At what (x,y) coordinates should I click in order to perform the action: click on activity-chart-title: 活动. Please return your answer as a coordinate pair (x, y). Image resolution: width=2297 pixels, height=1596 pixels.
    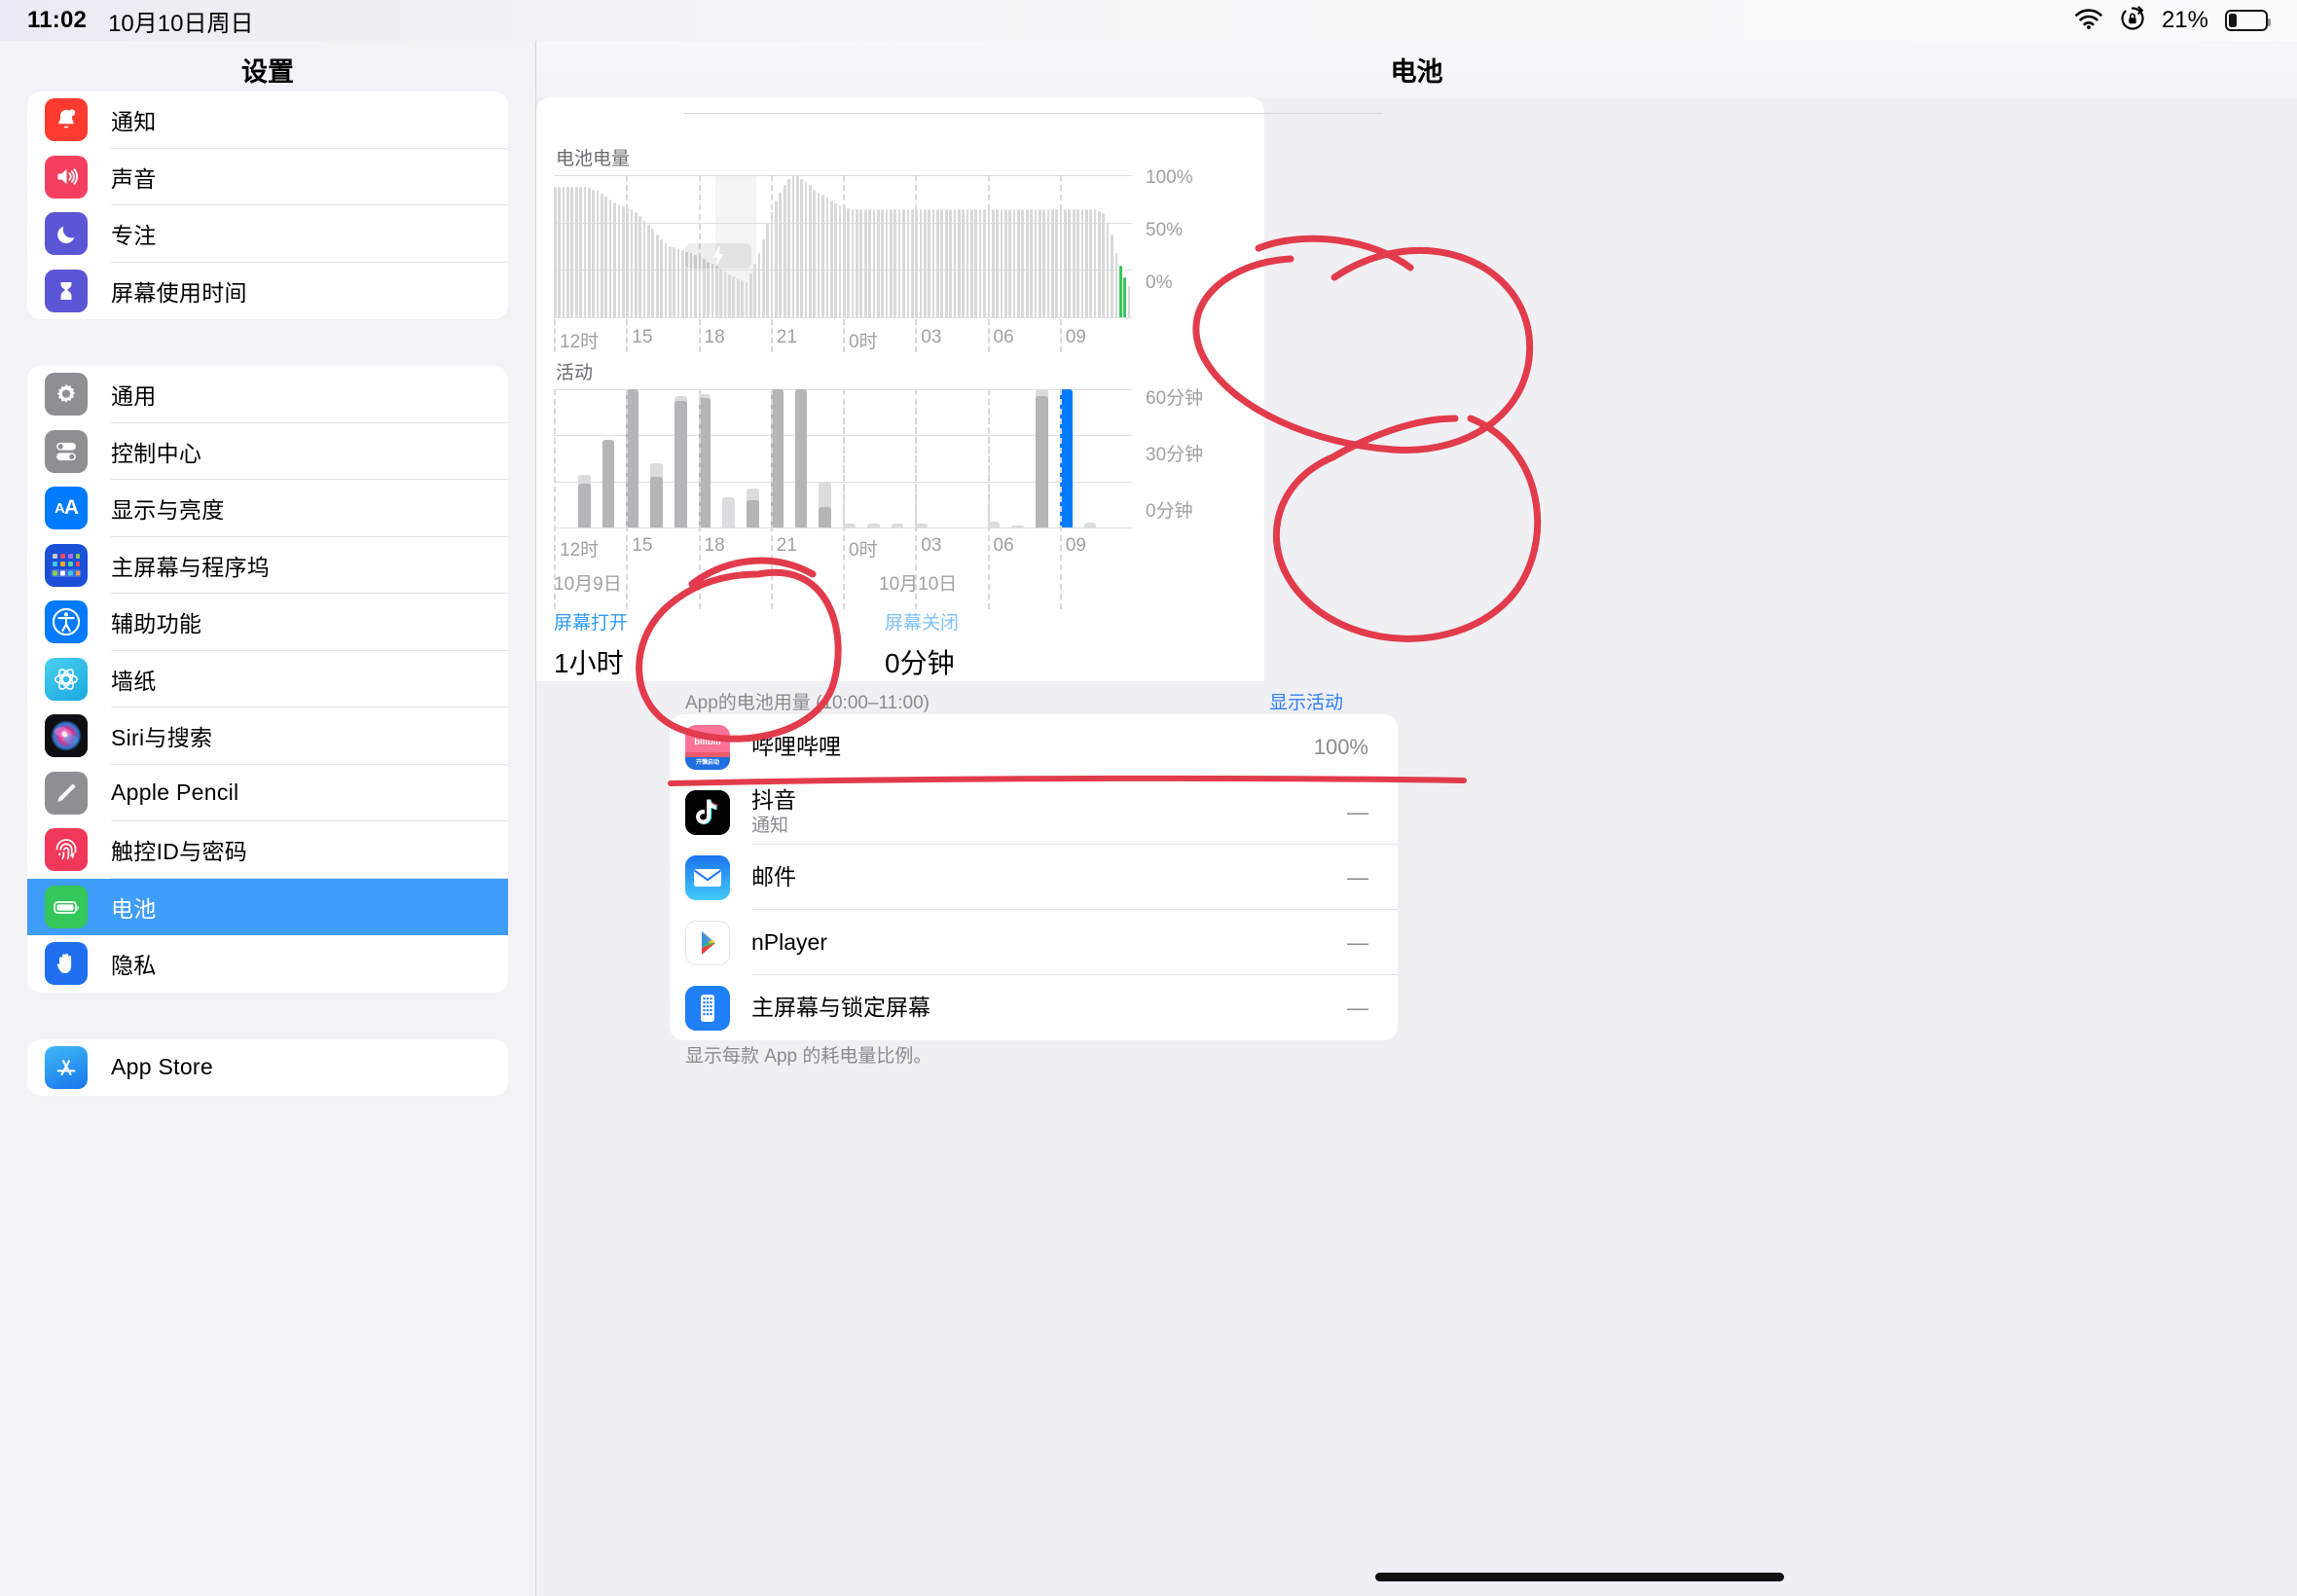
    Looking at the image, I should click on (575, 373).